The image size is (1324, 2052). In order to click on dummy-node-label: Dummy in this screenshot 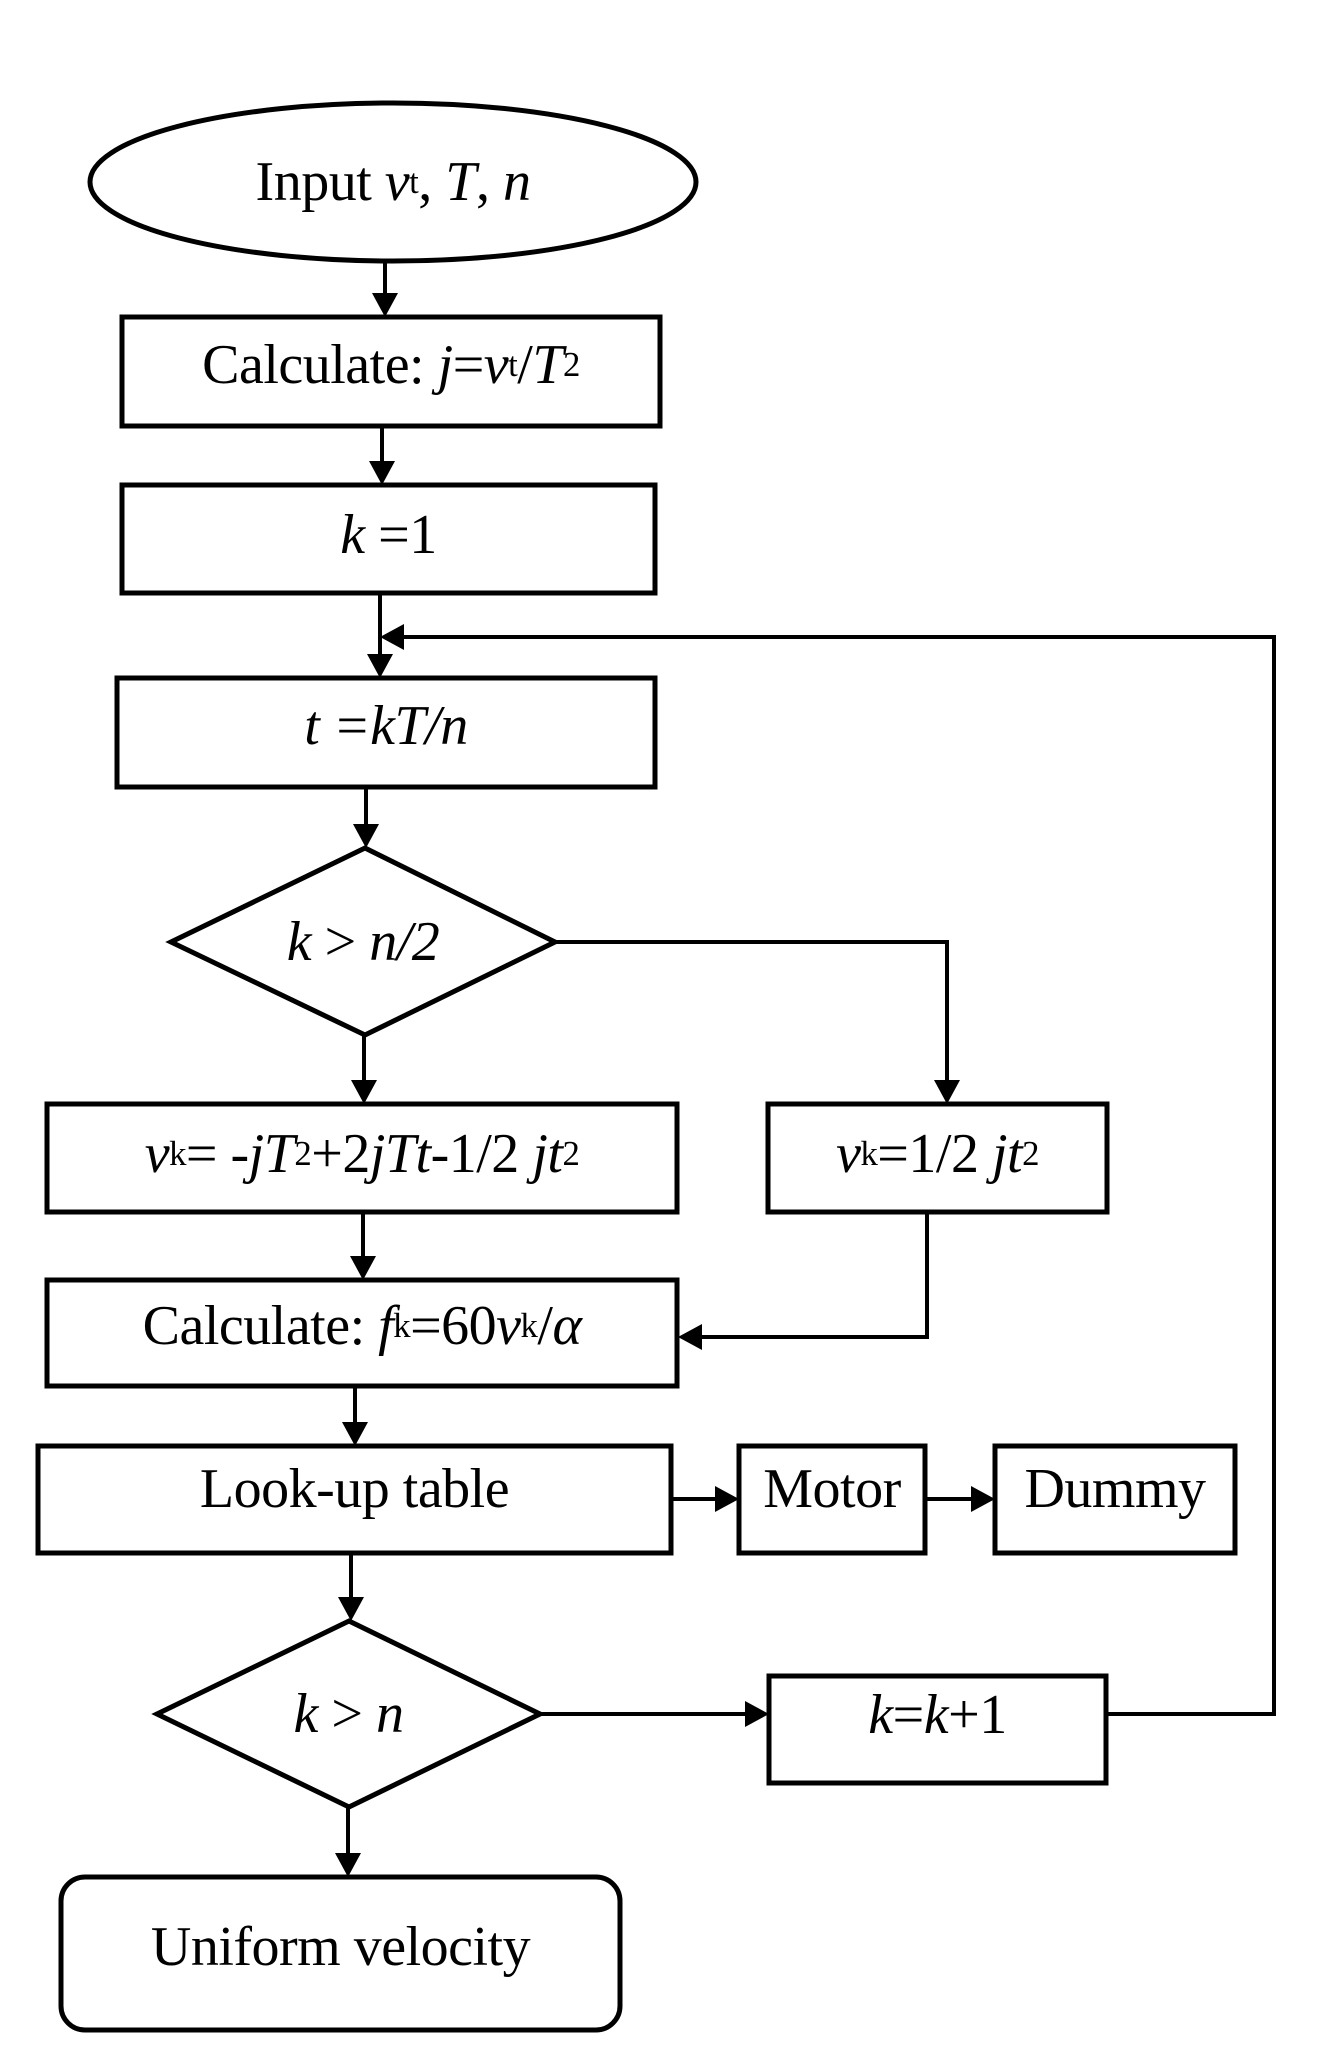, I will do `click(1115, 1489)`.